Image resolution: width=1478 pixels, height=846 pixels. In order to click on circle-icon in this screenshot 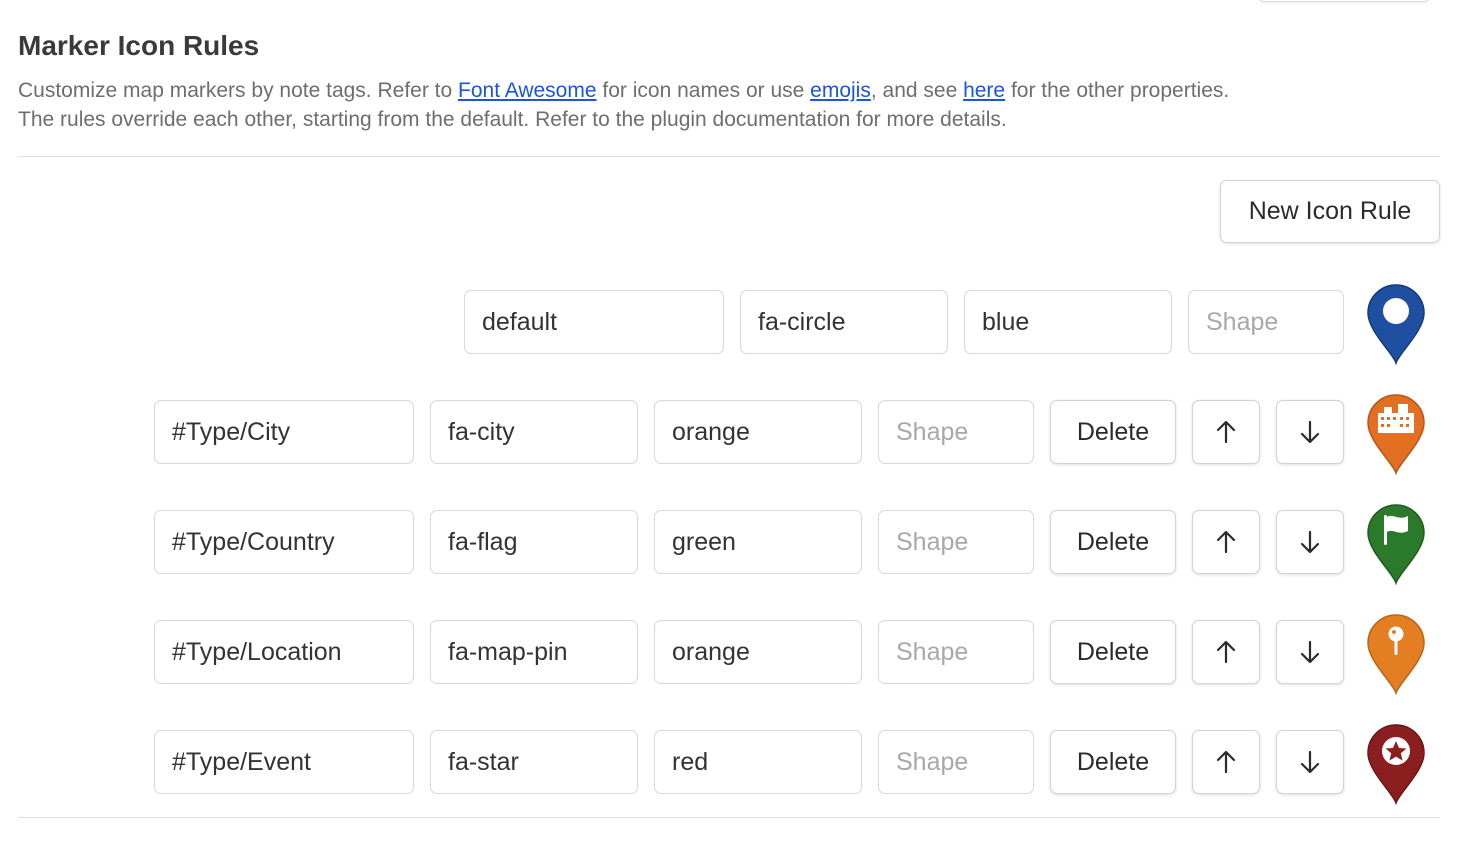, I will do `click(1396, 311)`.